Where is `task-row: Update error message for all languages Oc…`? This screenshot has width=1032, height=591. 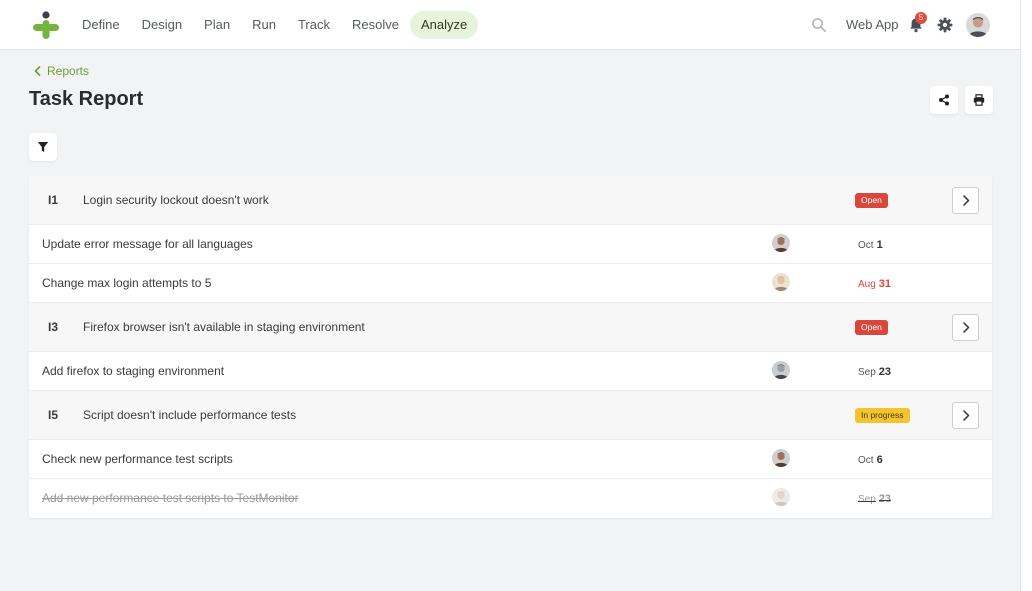 task-row: Update error message for all languages Oc… is located at coordinates (510, 244).